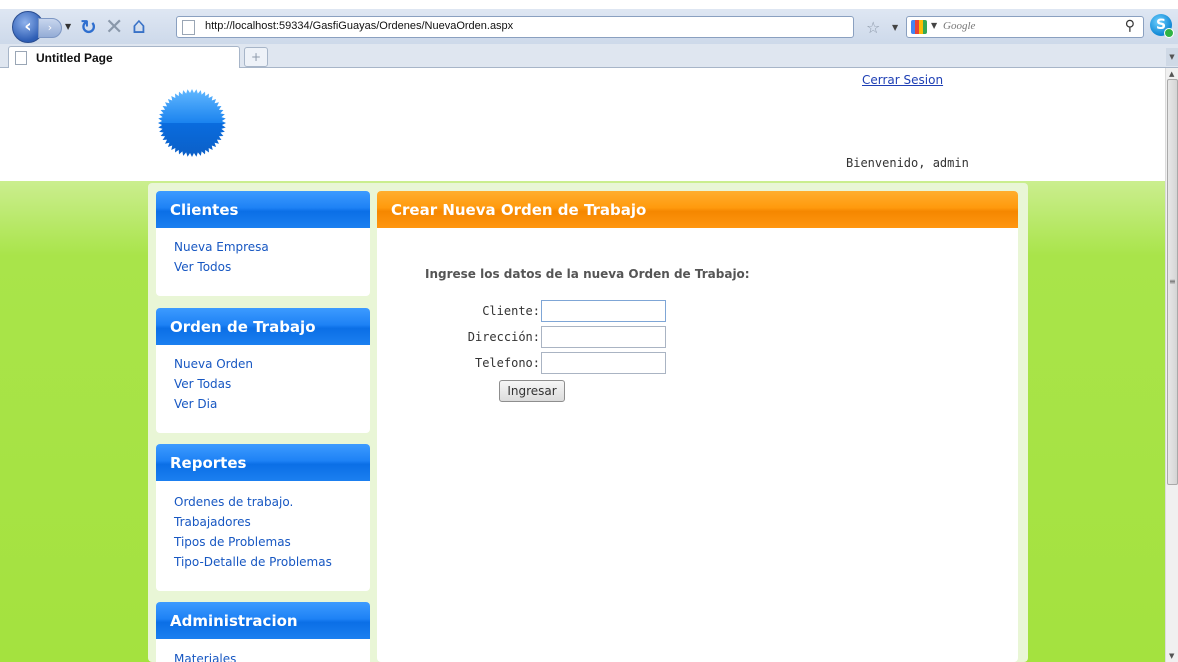  What do you see at coordinates (532, 391) in the screenshot?
I see `submit-button: Ingresar` at bounding box center [532, 391].